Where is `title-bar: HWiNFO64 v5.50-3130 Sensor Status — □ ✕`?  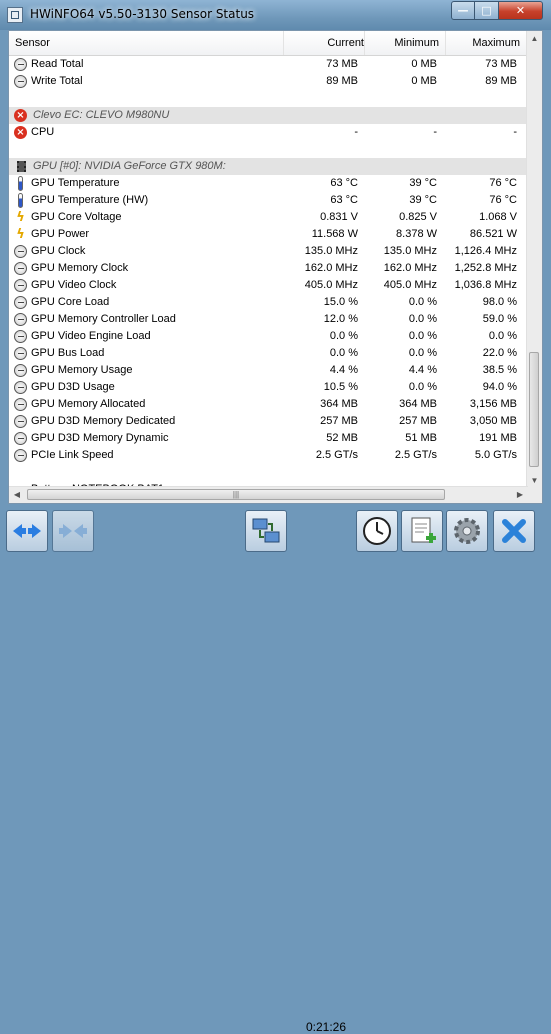
title-bar: HWiNFO64 v5.50-3130 Sensor Status — □ ✕ is located at coordinates (275, 15).